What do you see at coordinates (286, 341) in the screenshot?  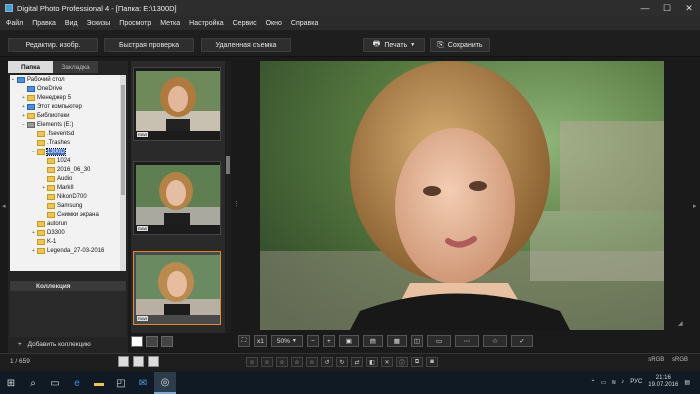 I see `zoom-level-select: 50% ▼` at bounding box center [286, 341].